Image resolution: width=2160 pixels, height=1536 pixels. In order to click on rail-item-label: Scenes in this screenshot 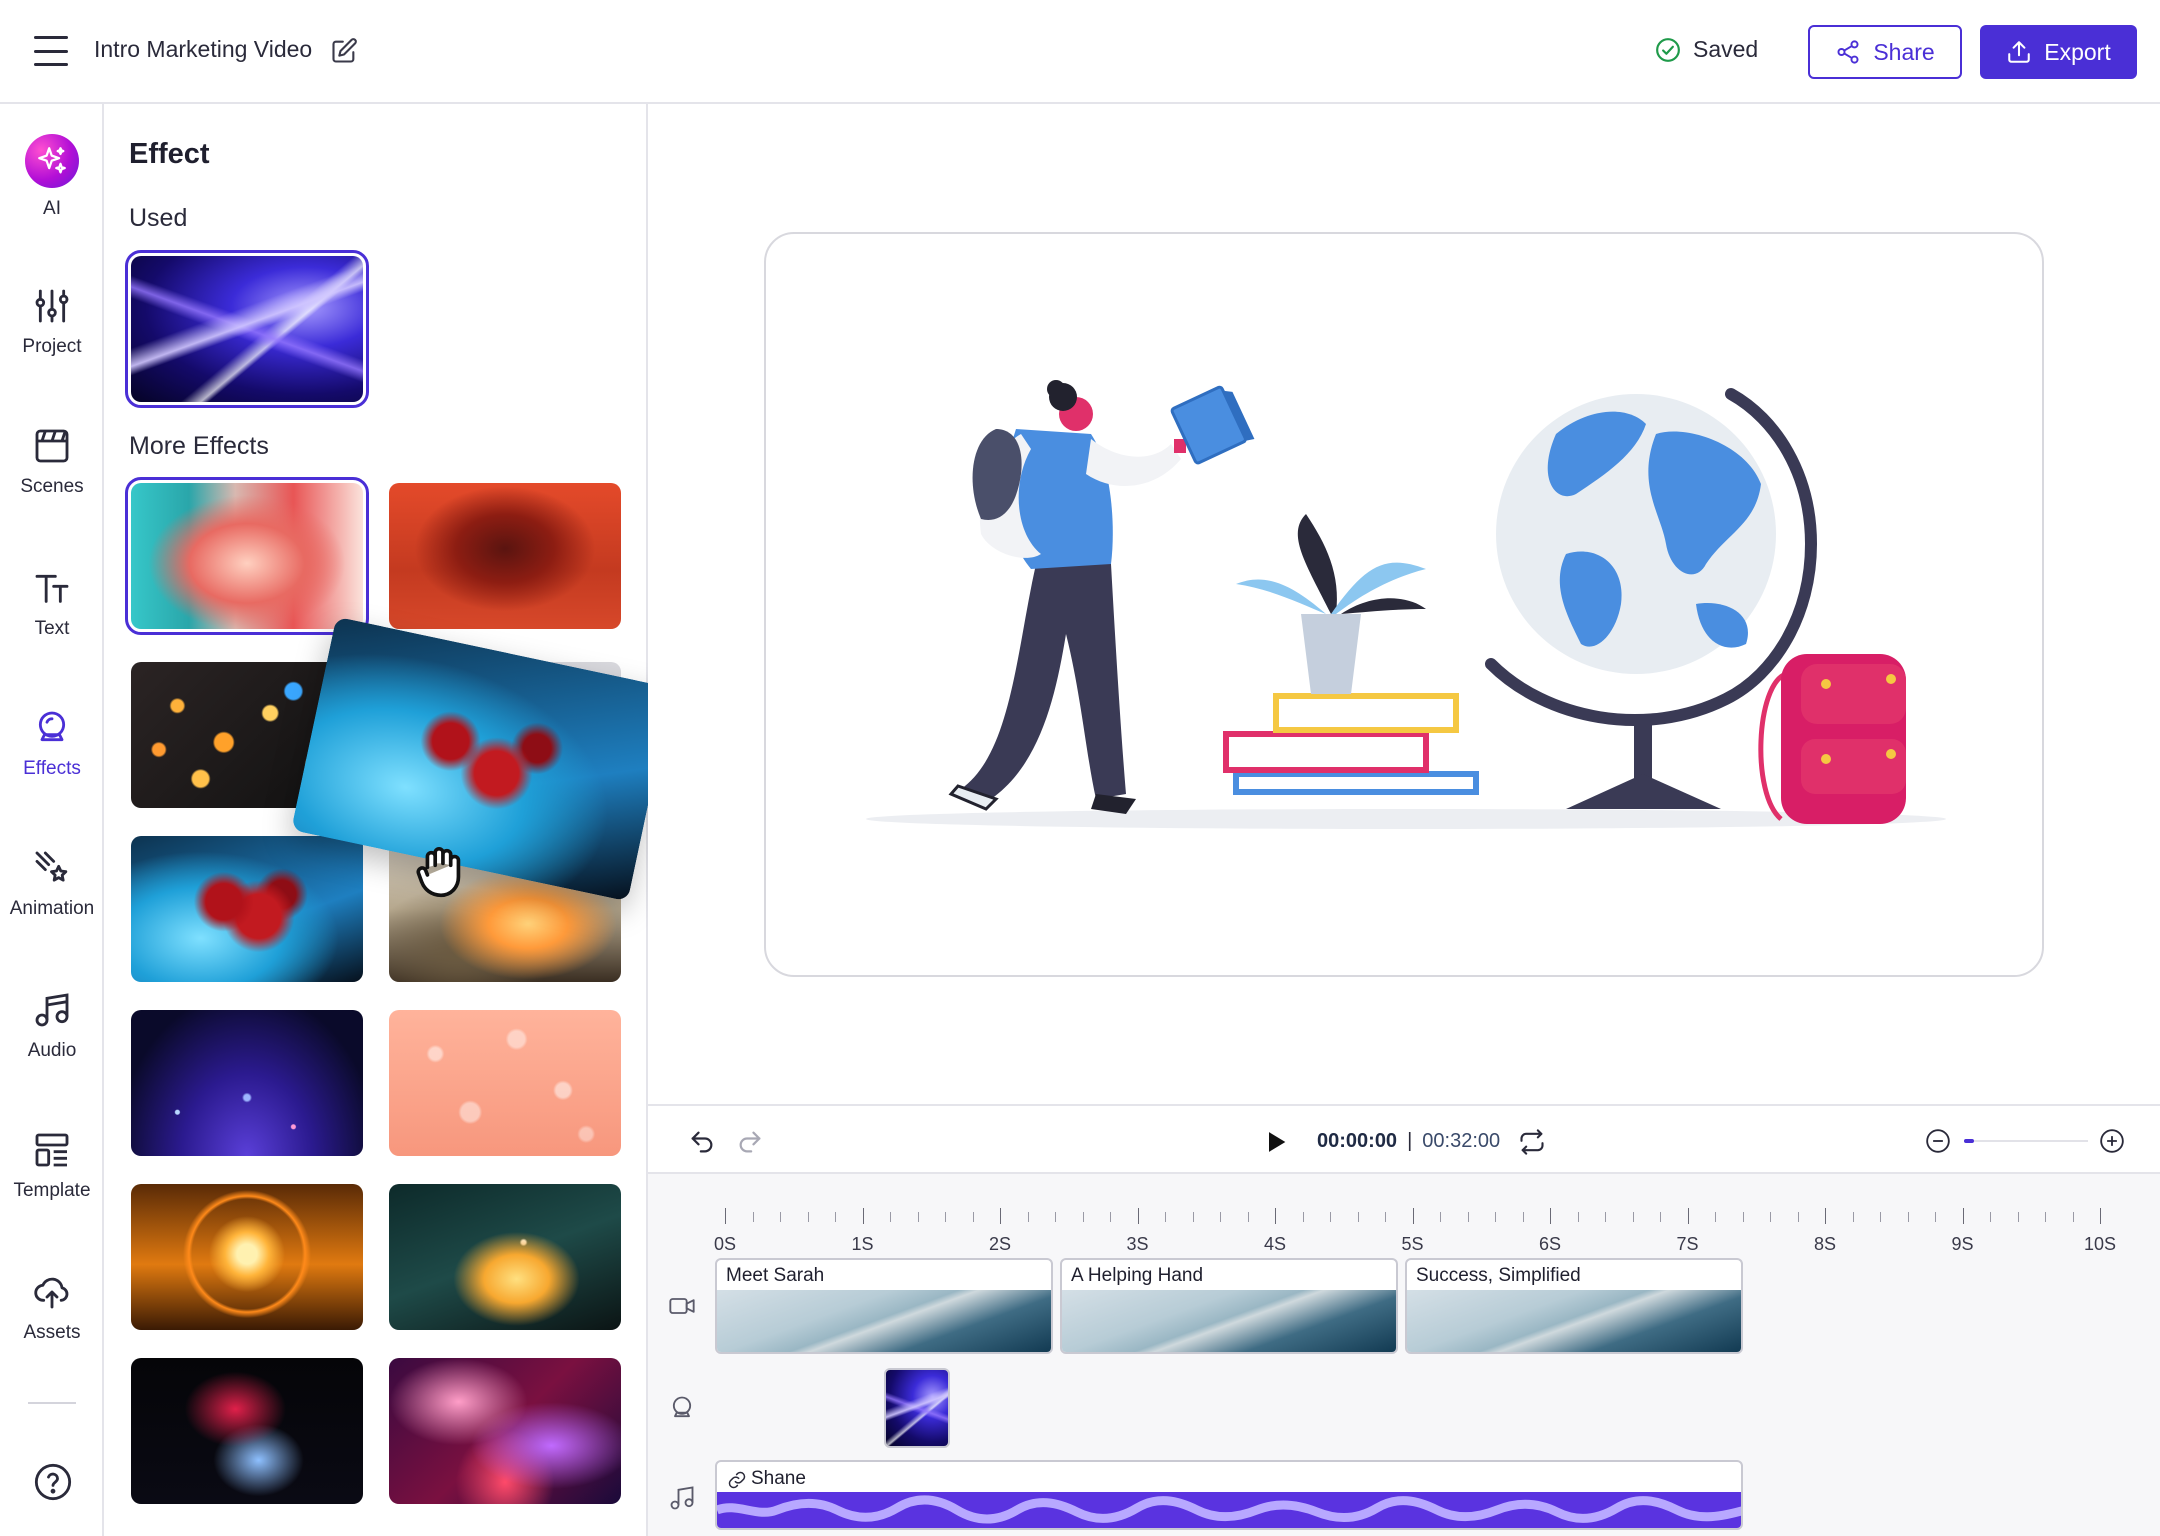, I will do `click(52, 486)`.